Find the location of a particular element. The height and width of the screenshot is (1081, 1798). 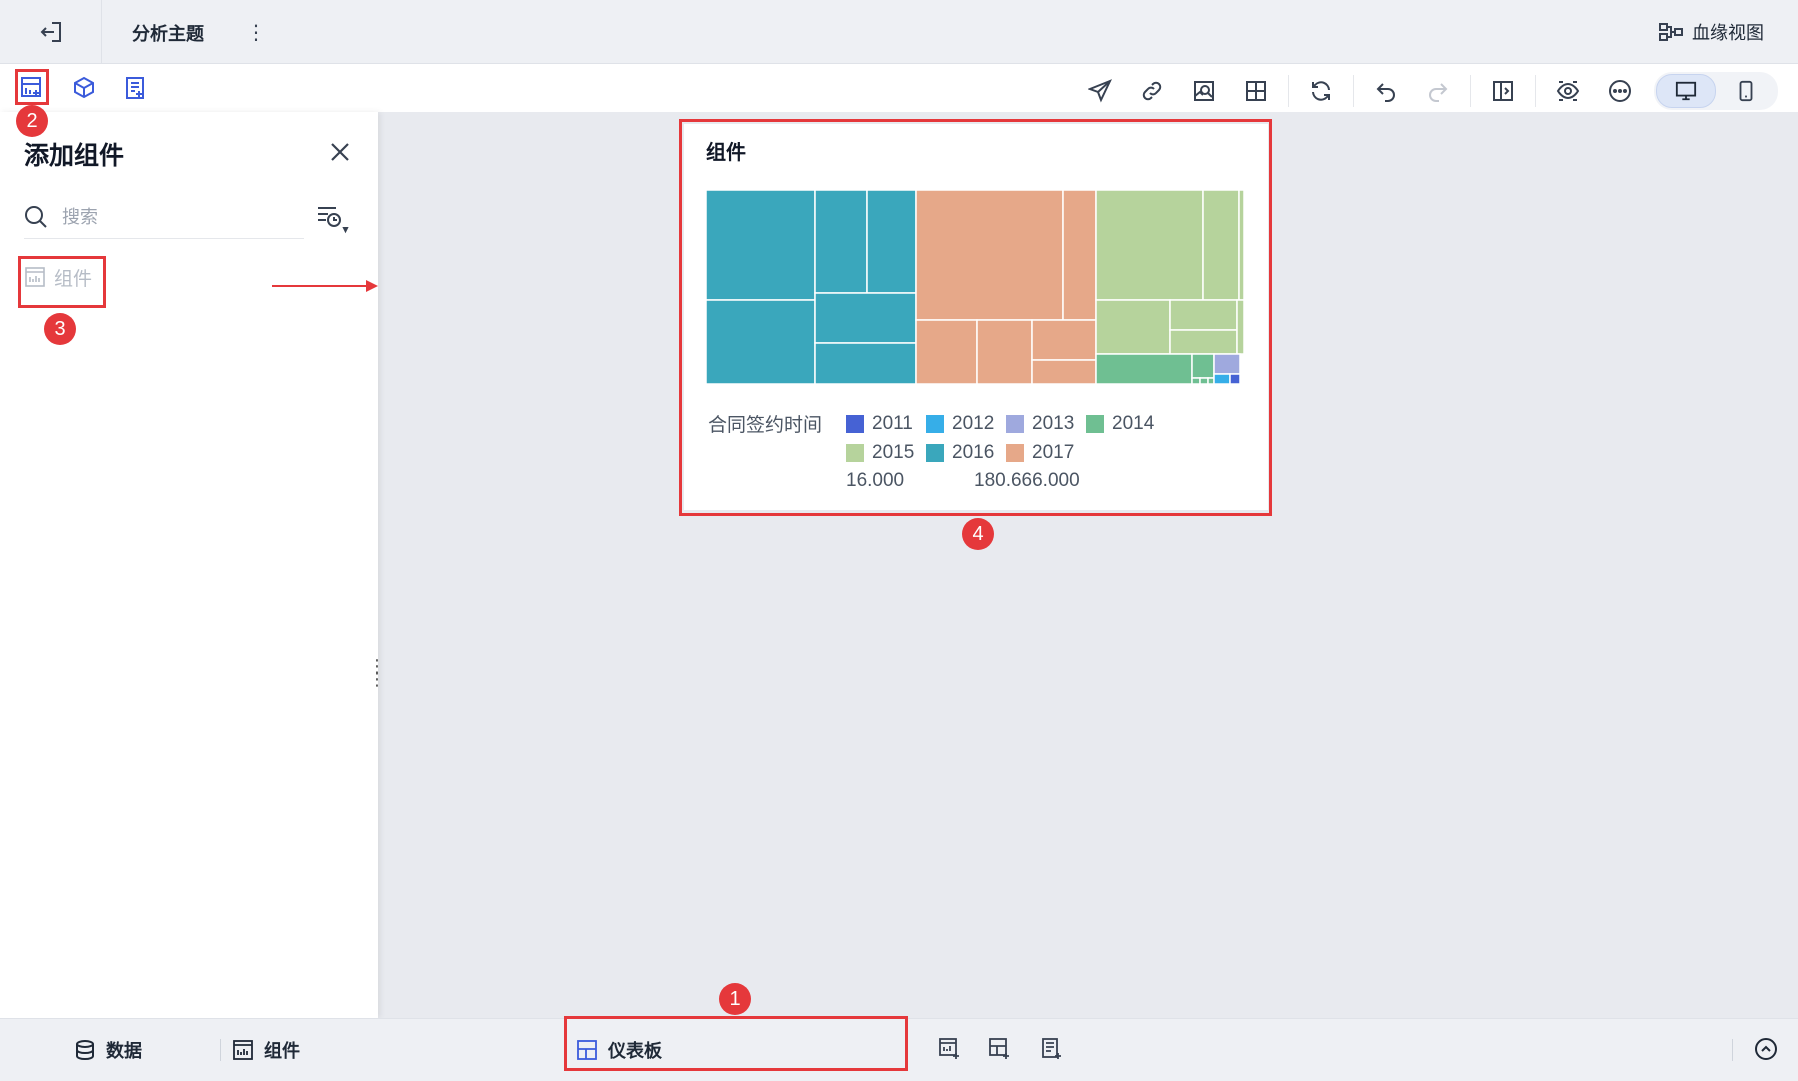

search-icon is located at coordinates (36, 217).